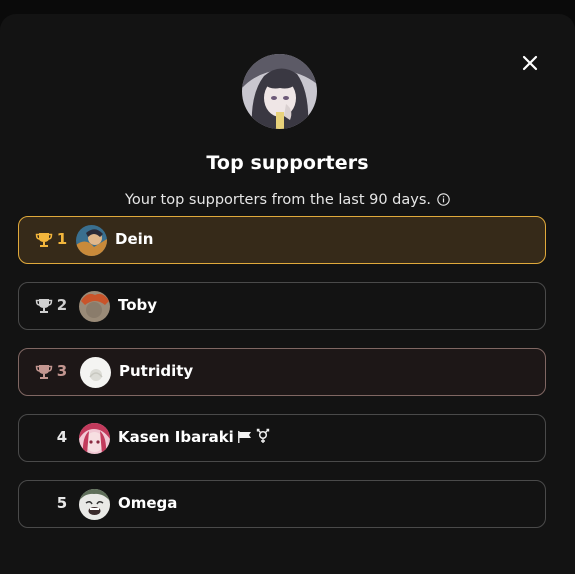  What do you see at coordinates (282, 306) in the screenshot?
I see `supporter-row: 2 Toby` at bounding box center [282, 306].